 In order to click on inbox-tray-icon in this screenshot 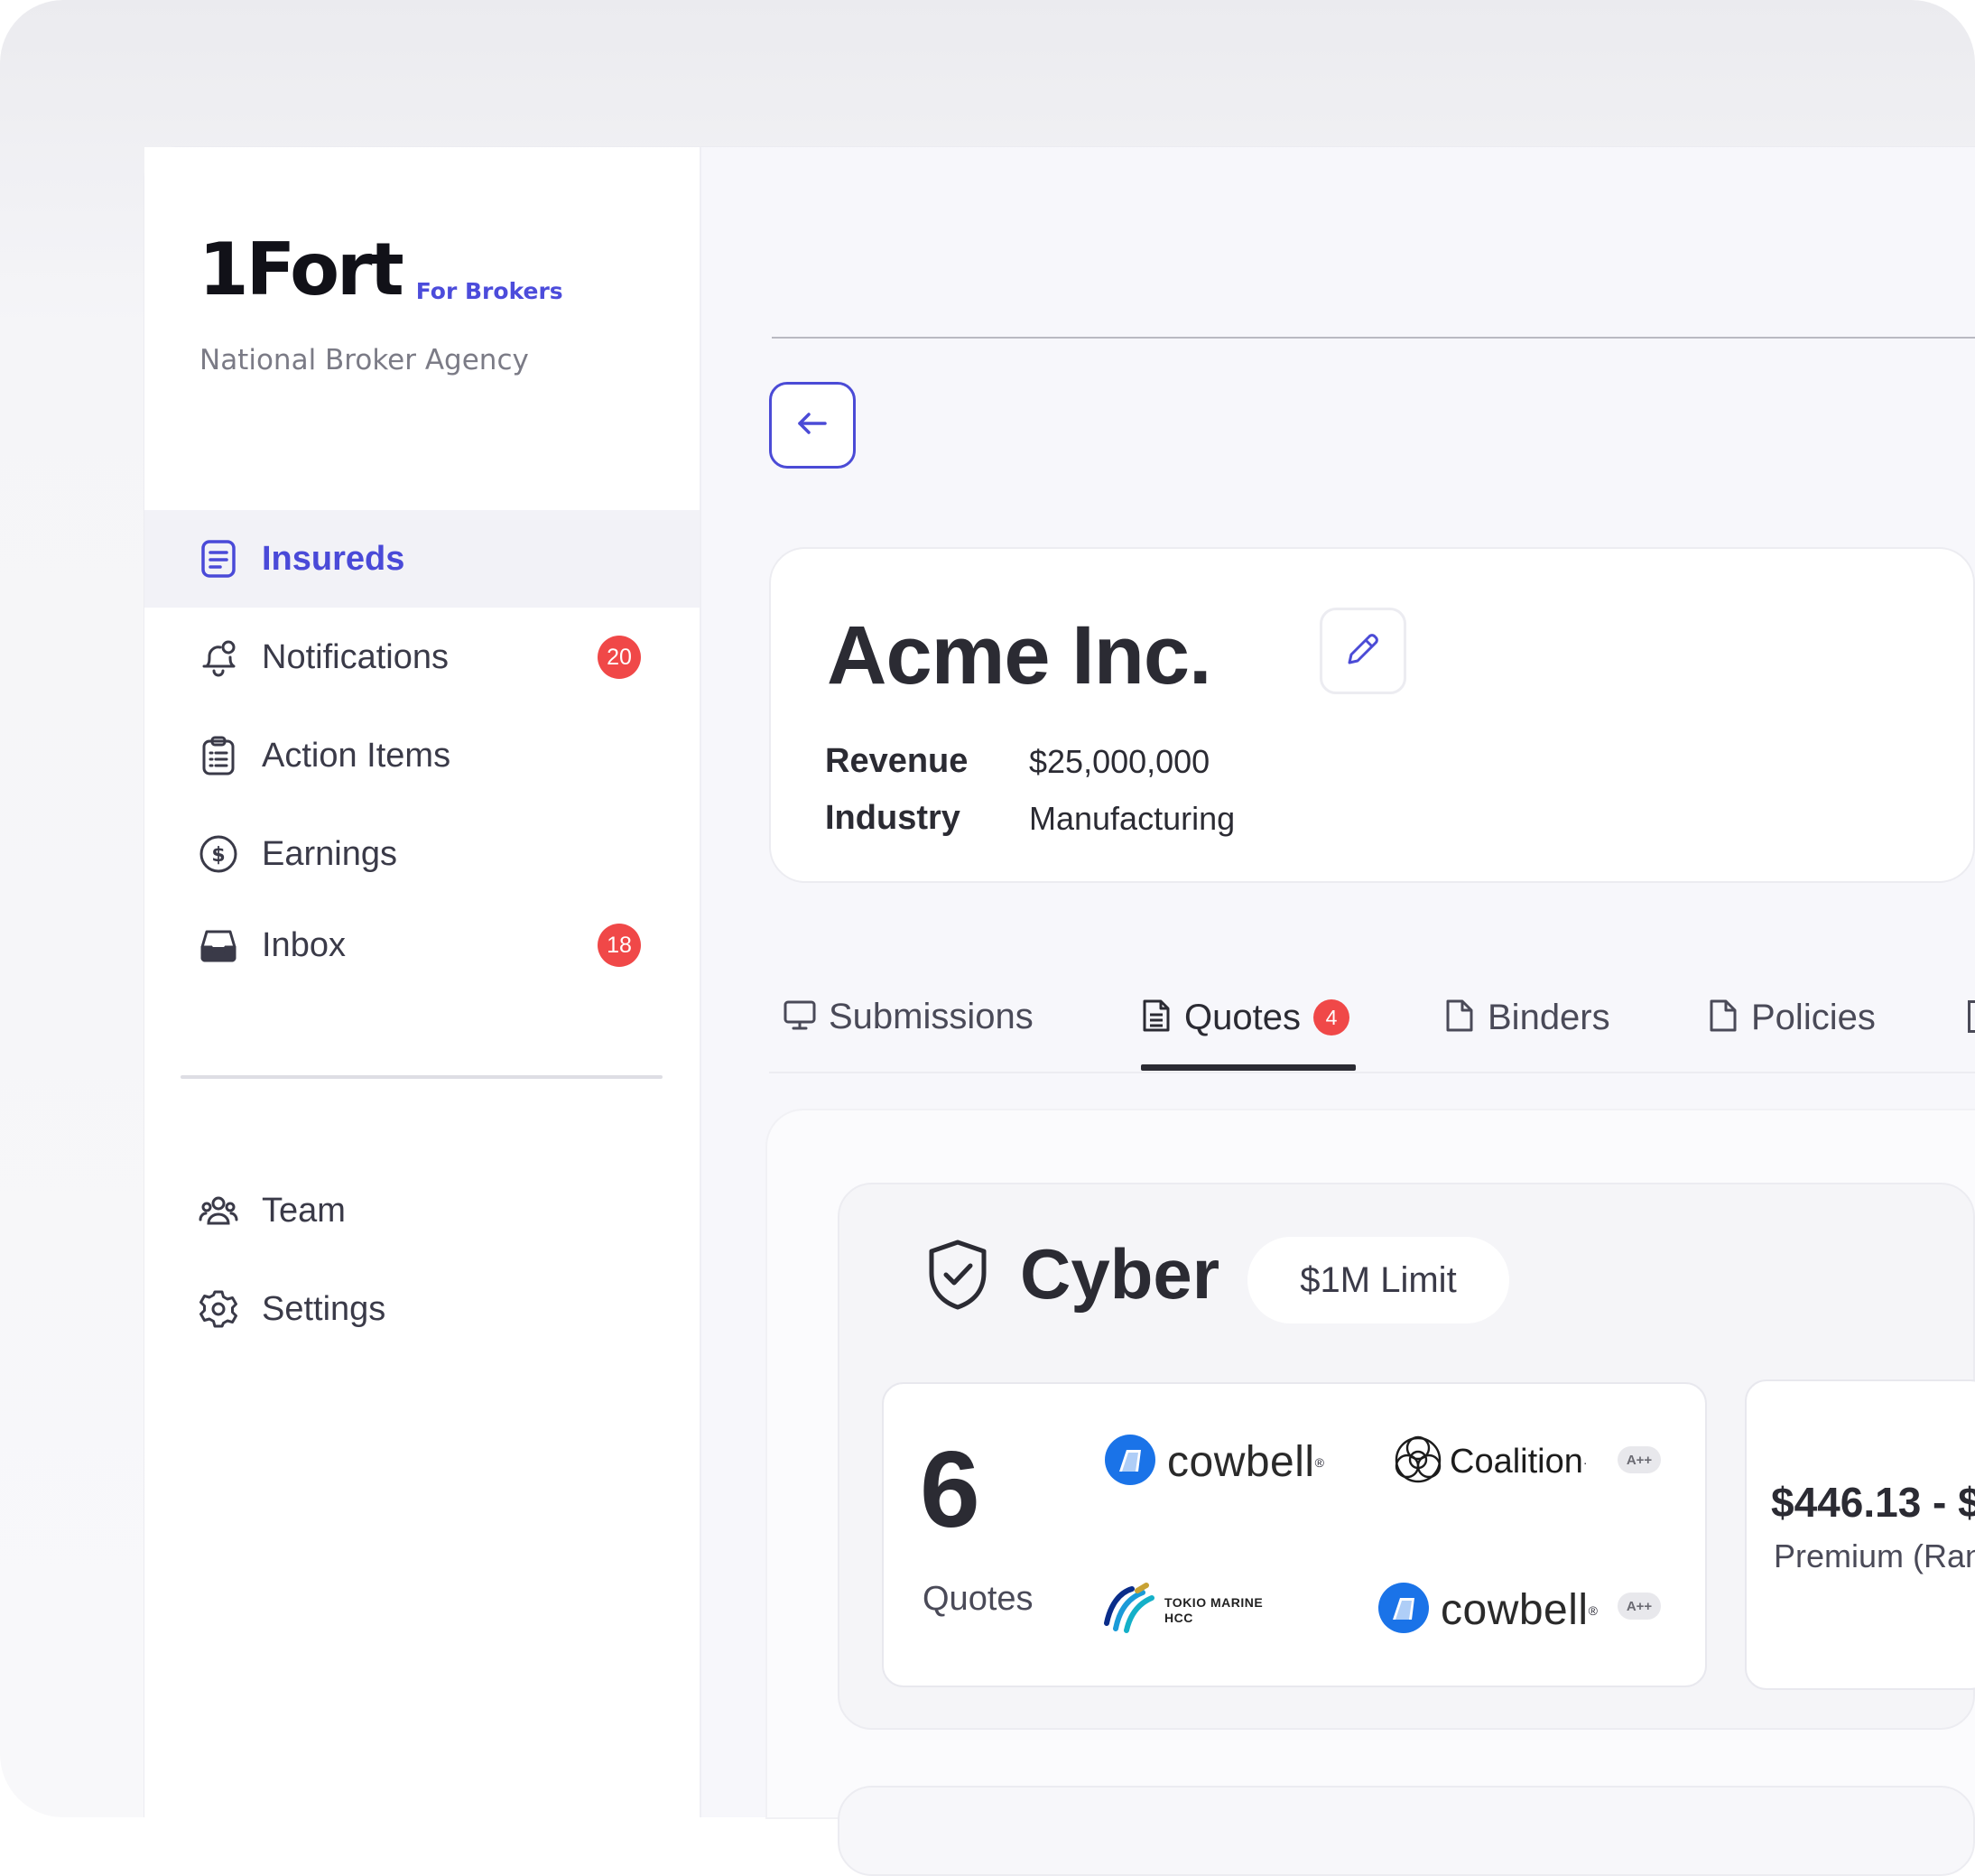, I will do `click(218, 945)`.